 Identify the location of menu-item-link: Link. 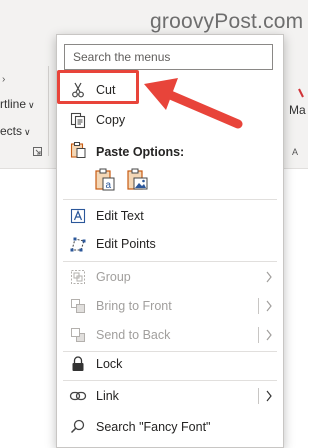
(170, 396).